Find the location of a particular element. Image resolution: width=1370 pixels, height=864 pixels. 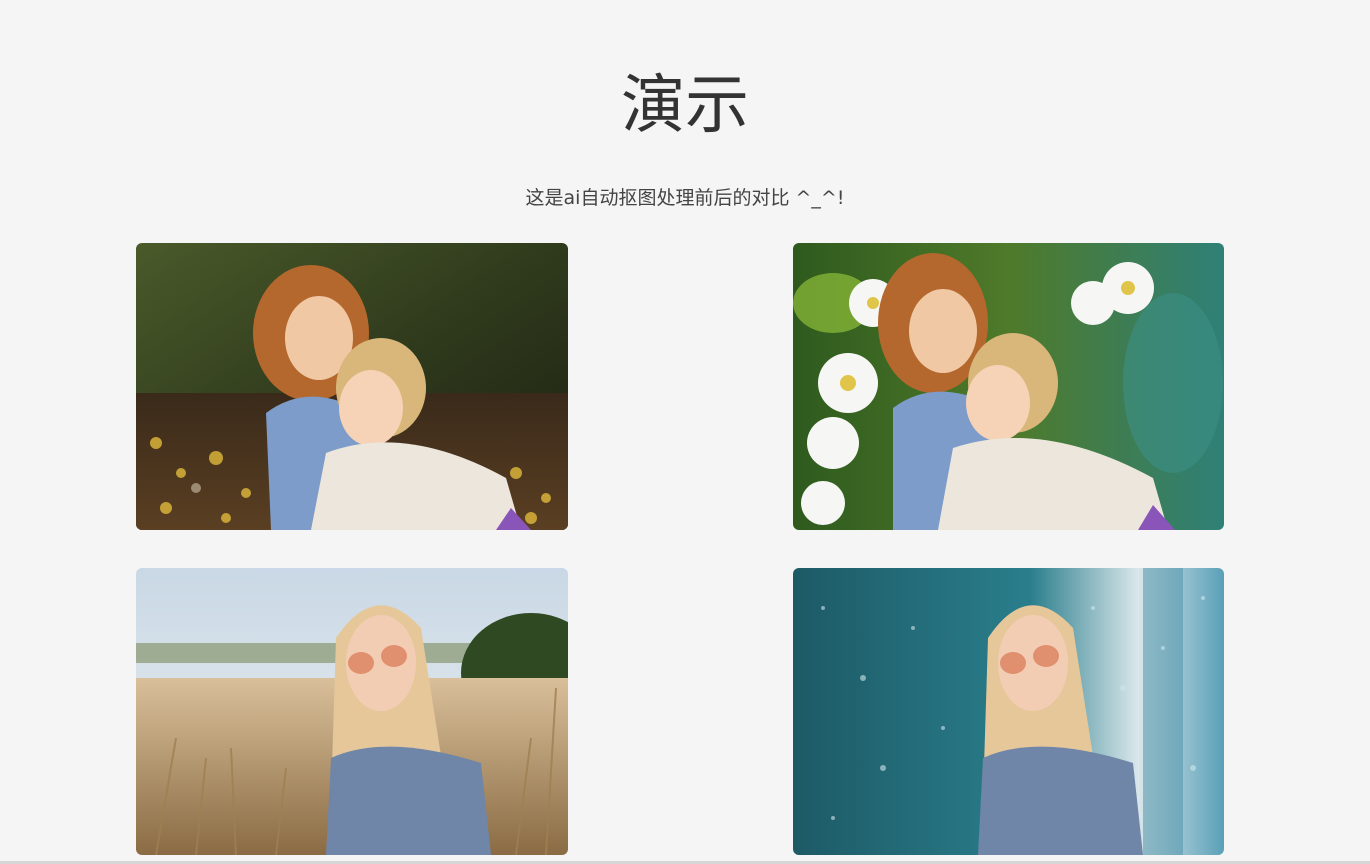

photo-kids-original-image is located at coordinates (352, 386).